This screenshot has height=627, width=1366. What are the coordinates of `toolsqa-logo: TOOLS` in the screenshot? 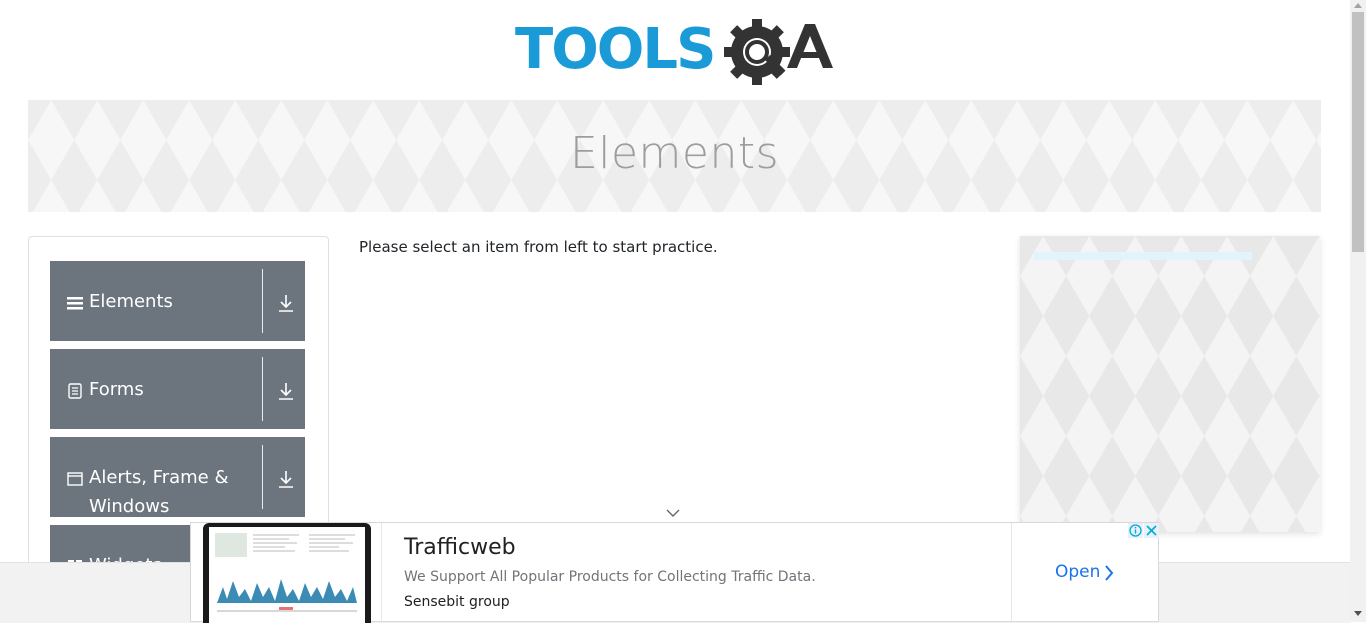 It's located at (677, 54).